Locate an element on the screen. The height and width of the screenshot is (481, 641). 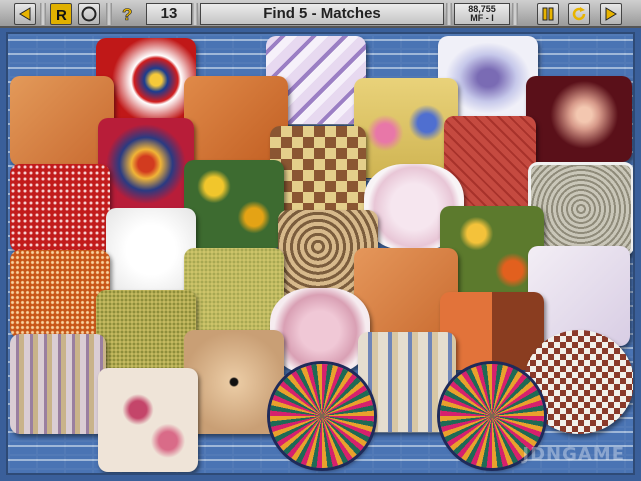
level-title: Find 5 - Matches is located at coordinates (322, 14).